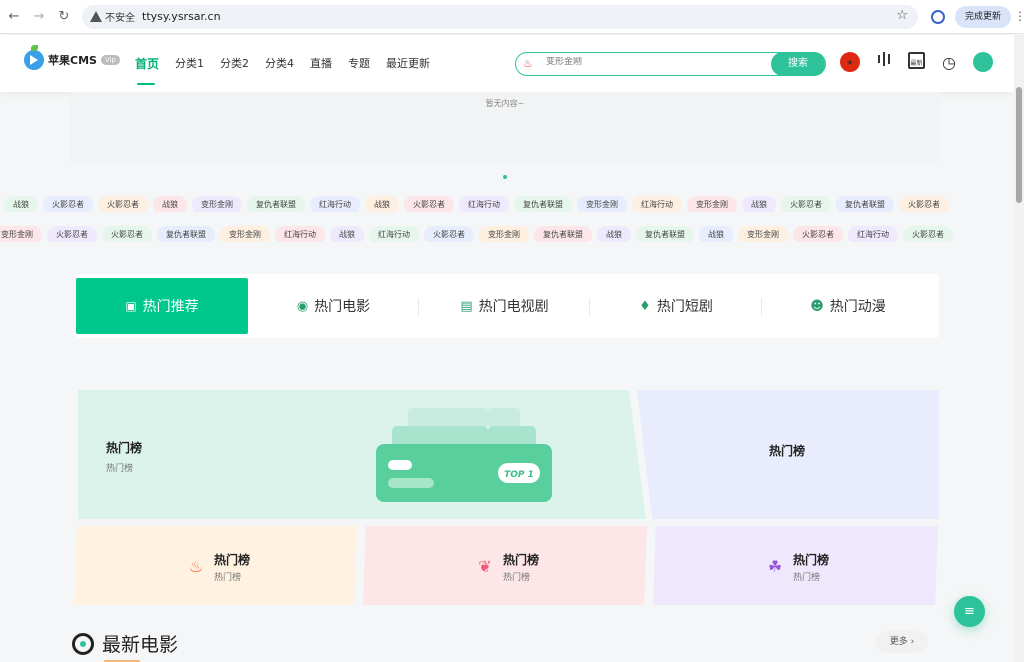  Describe the element at coordinates (234, 63) in the screenshot. I see `nav-item-category2: 分类2` at that location.